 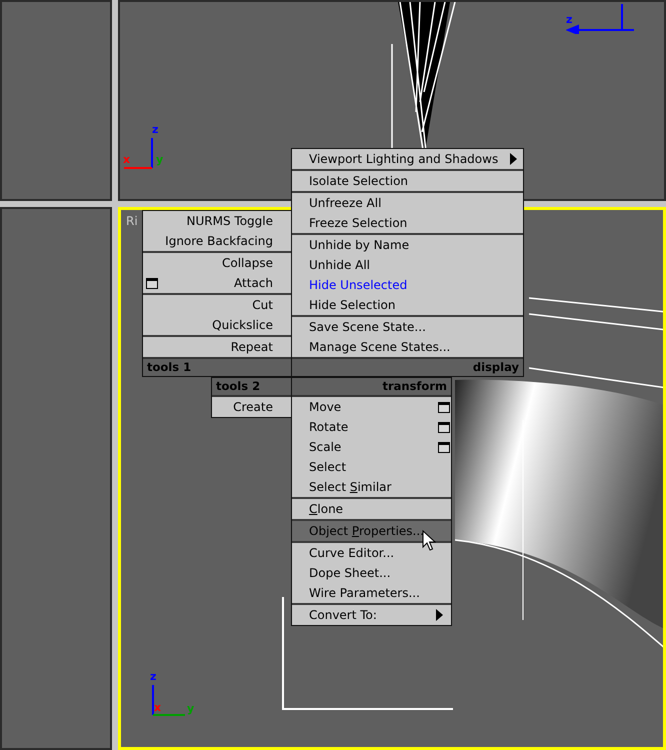 I want to click on menu-header: tools 1, so click(x=217, y=366).